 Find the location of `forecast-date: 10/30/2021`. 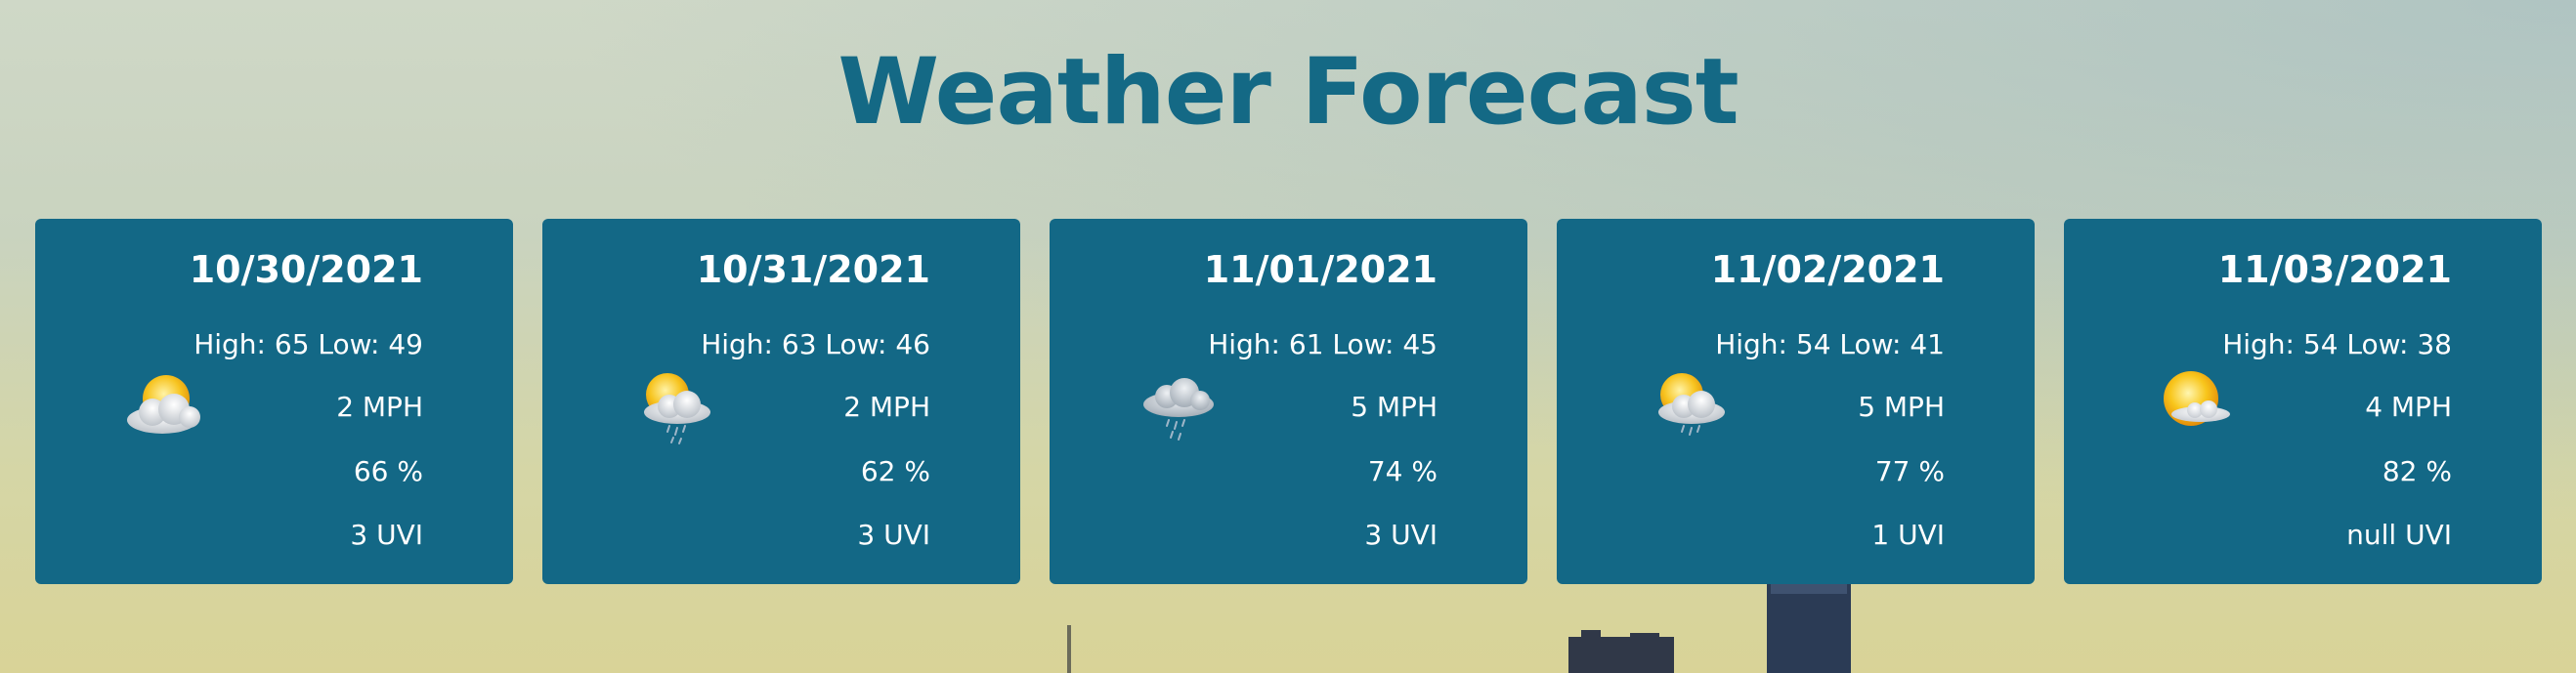

forecast-date: 10/30/2021 is located at coordinates (306, 269).